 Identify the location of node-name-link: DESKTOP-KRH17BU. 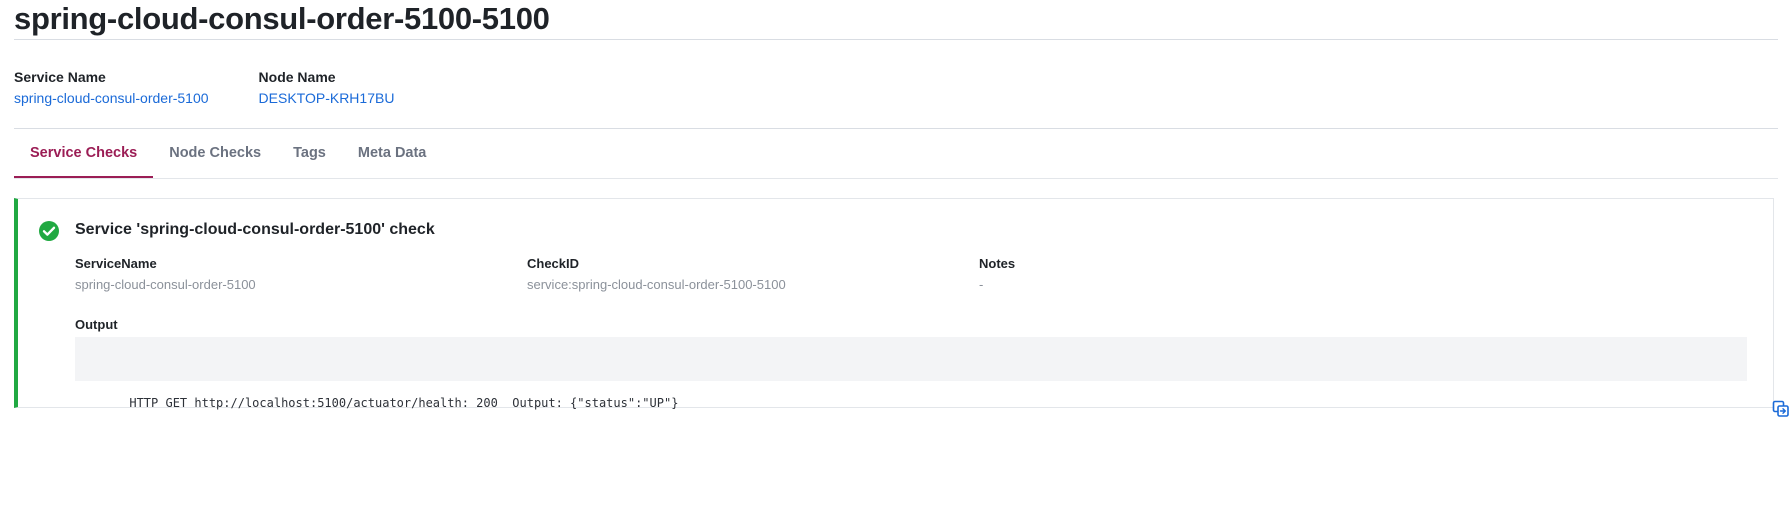
(327, 98).